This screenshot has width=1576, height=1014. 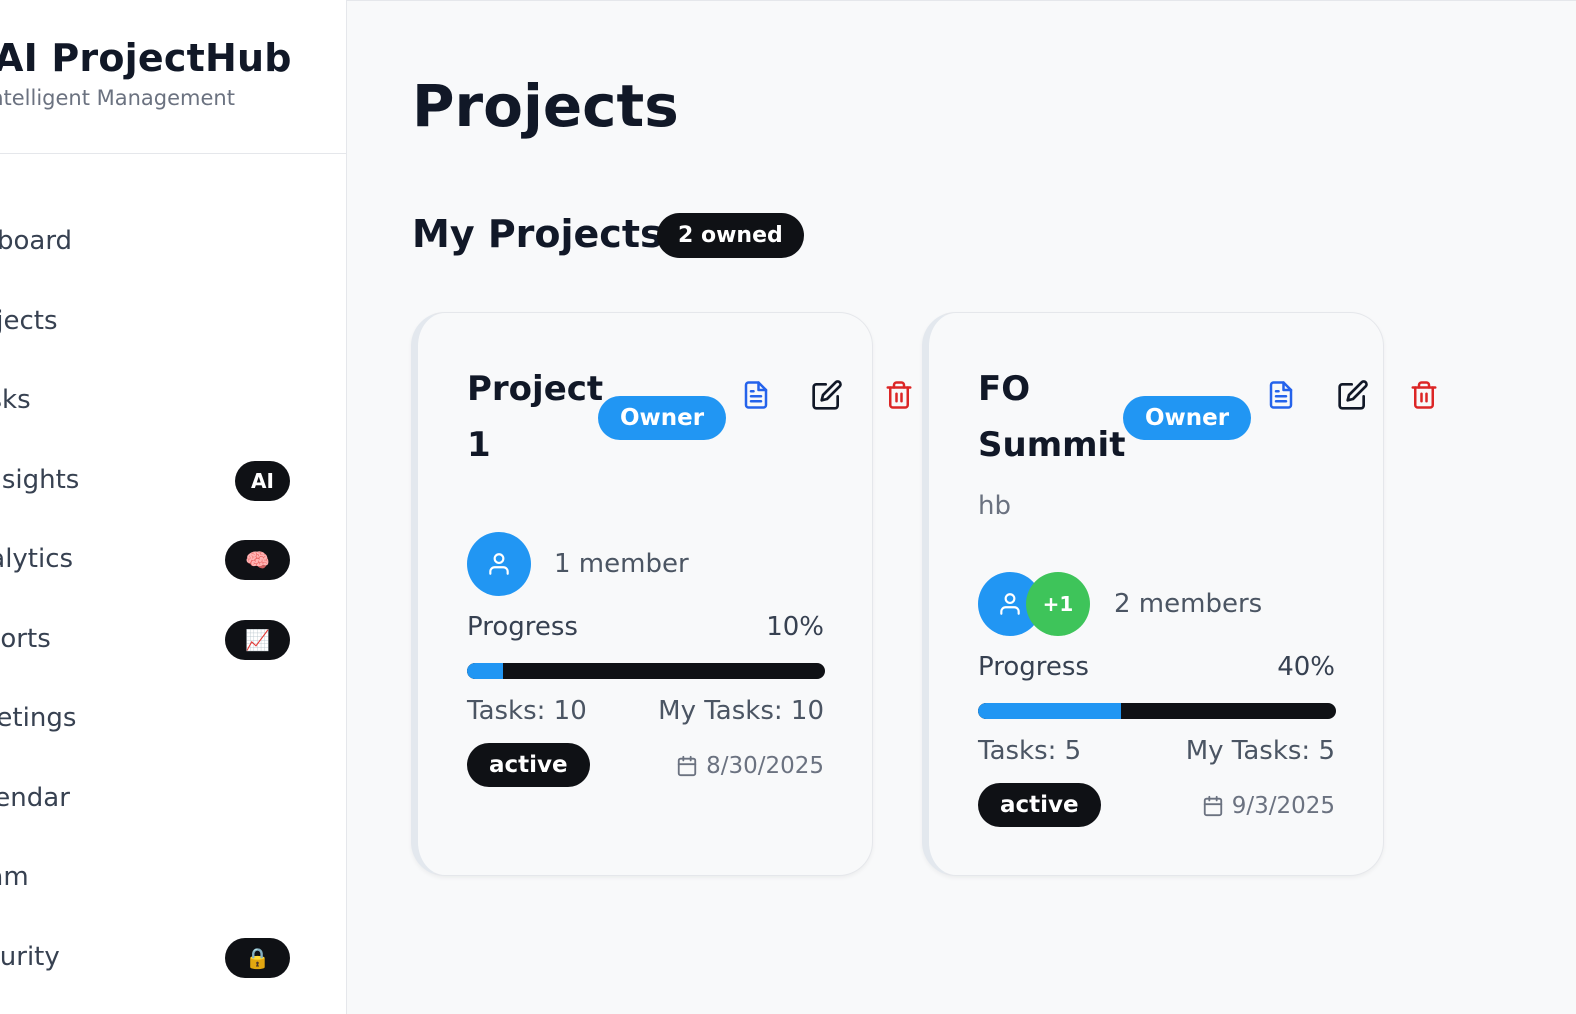 I want to click on sidebar-divider, so click(x=173, y=153).